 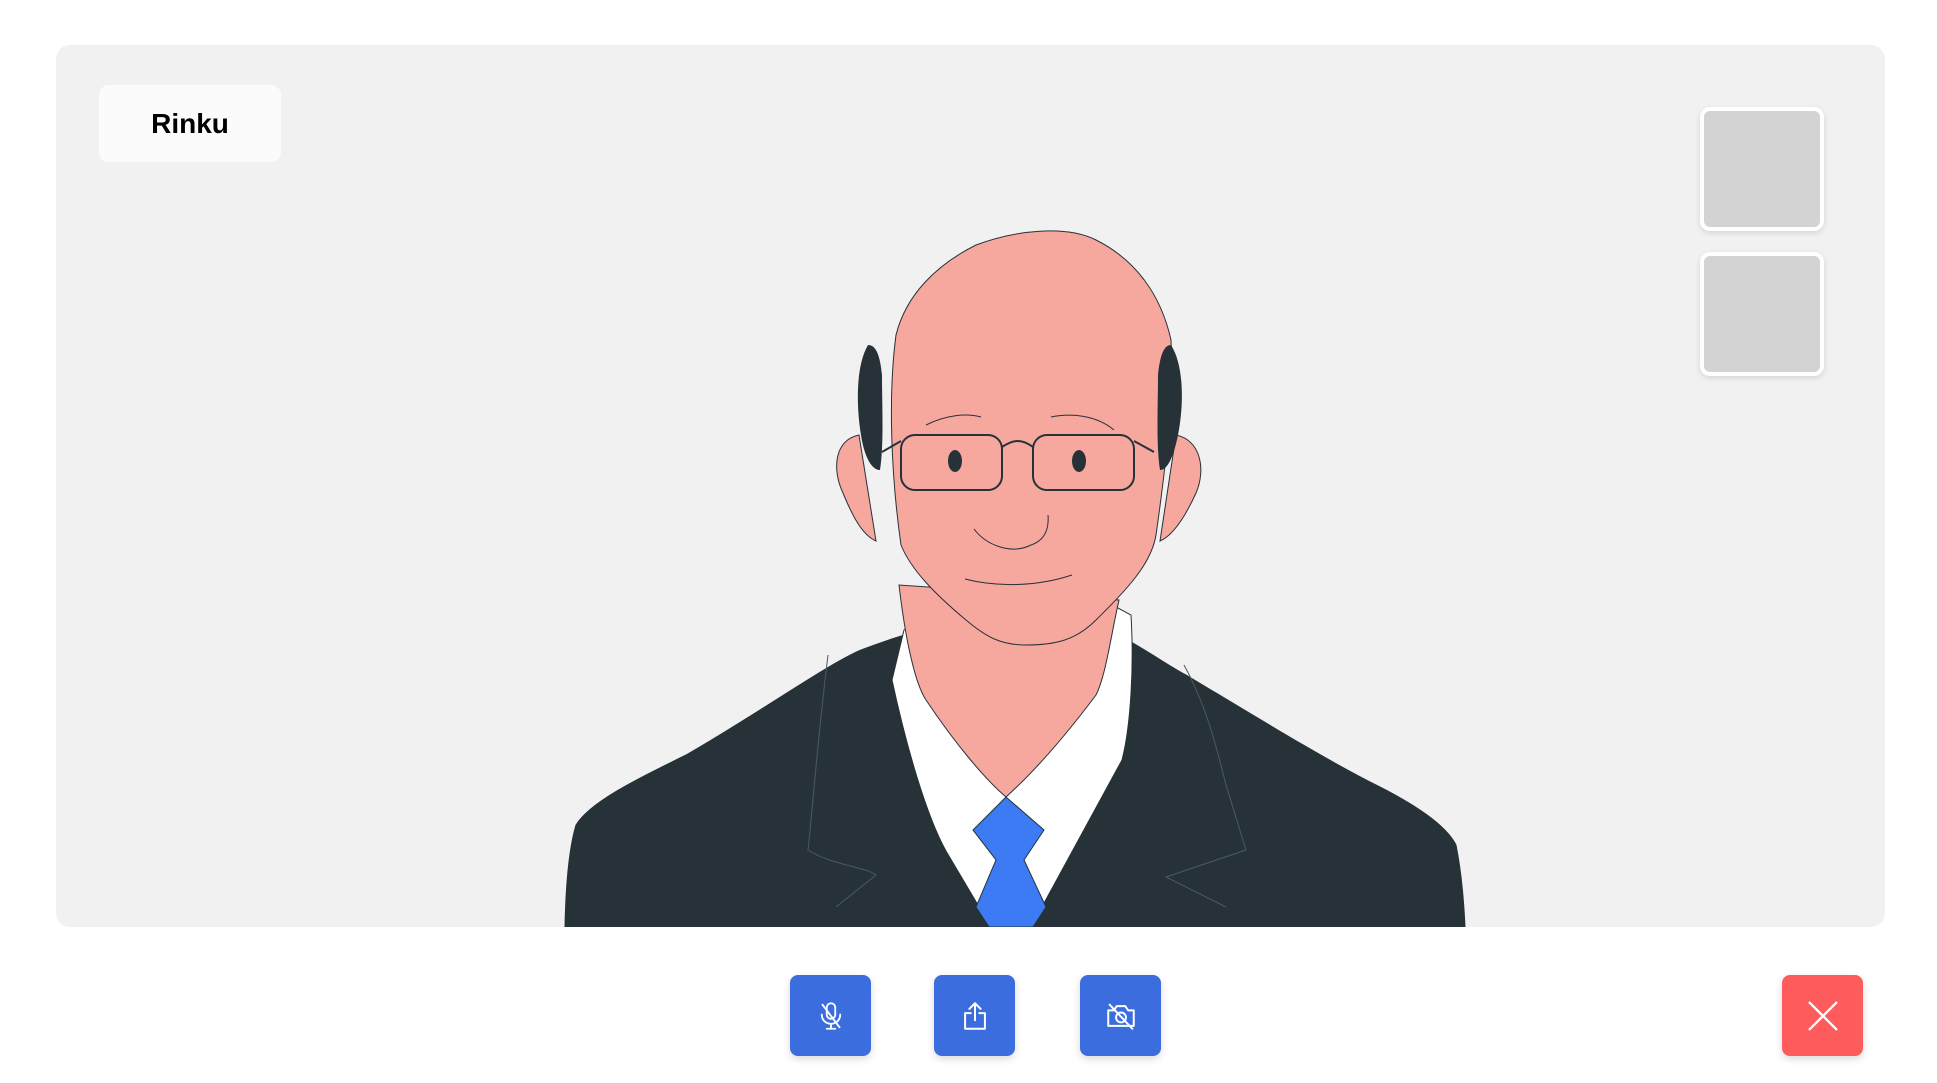 I want to click on share-screen-button, so click(x=974, y=1015).